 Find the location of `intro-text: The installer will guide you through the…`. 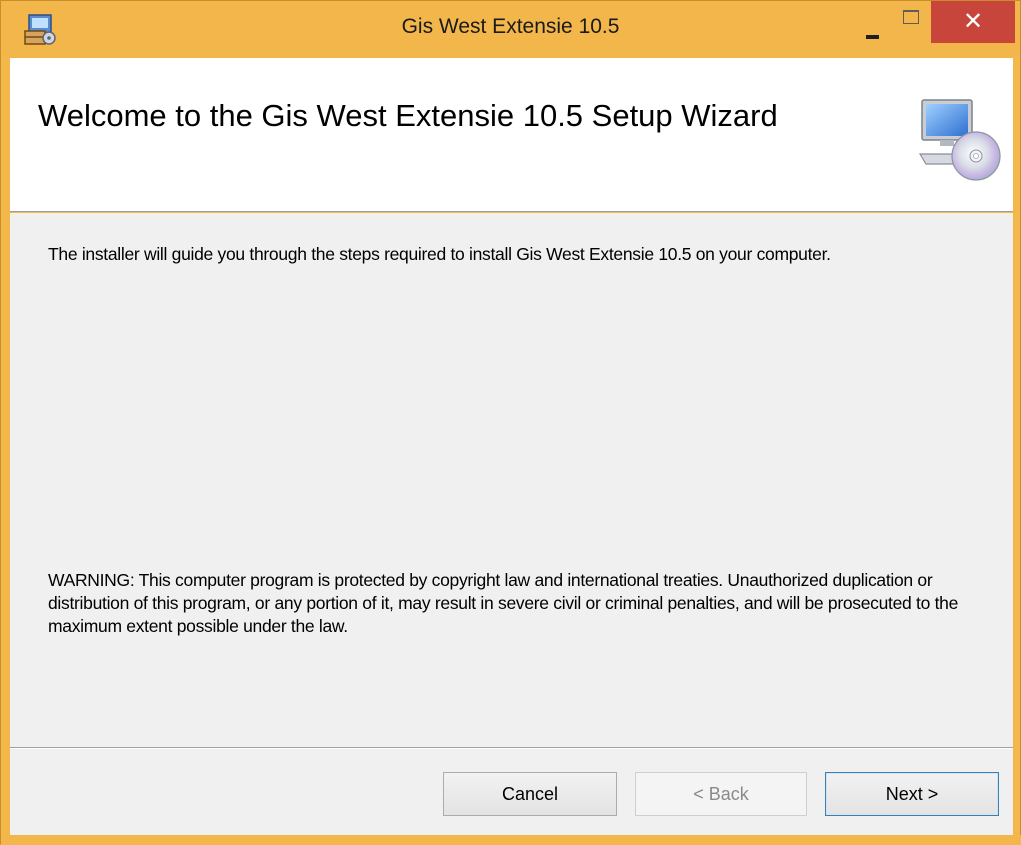

intro-text: The installer will guide you through the… is located at coordinates (439, 254).